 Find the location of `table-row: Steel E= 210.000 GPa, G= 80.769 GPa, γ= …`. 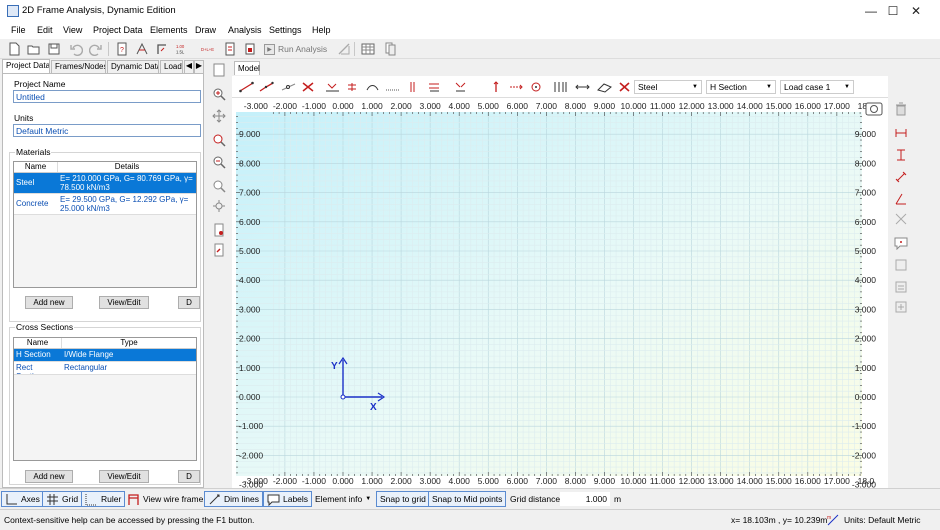

table-row: Steel E= 210.000 GPa, G= 80.769 GPa, γ= … is located at coordinates (105, 183).